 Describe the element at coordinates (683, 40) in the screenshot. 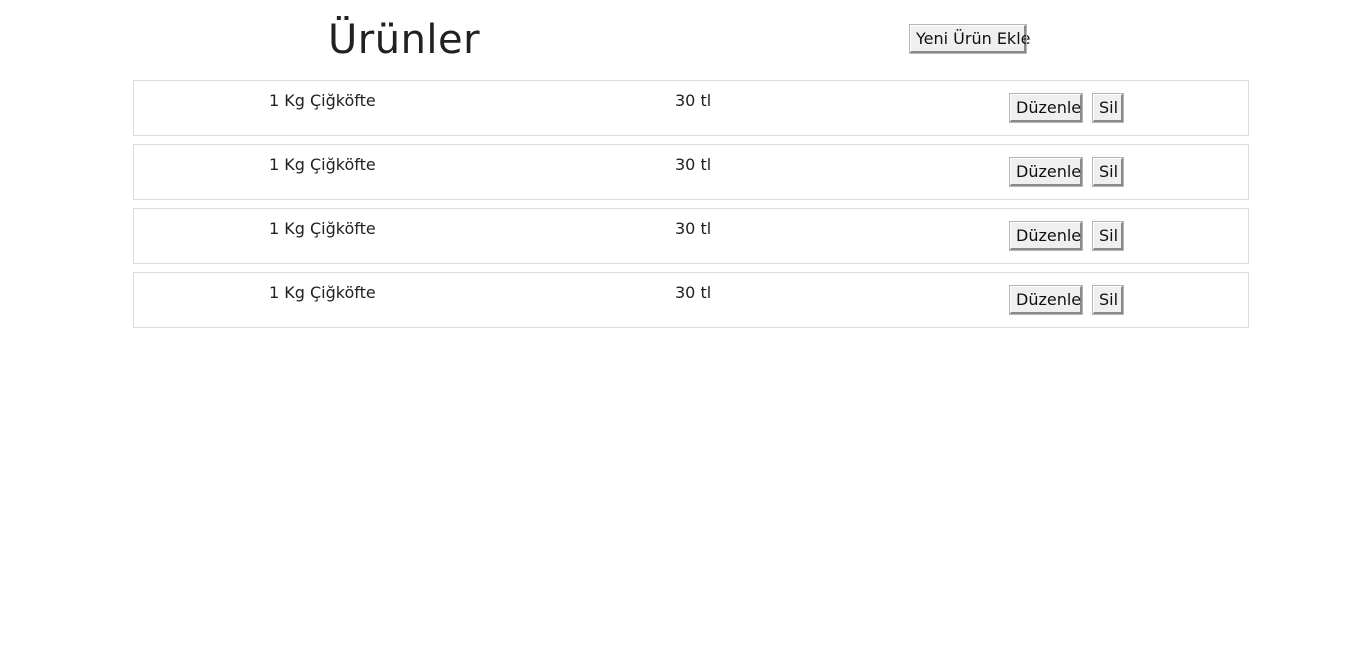

I see `page-header: Ürünler Yeni Ürün Ekle` at that location.